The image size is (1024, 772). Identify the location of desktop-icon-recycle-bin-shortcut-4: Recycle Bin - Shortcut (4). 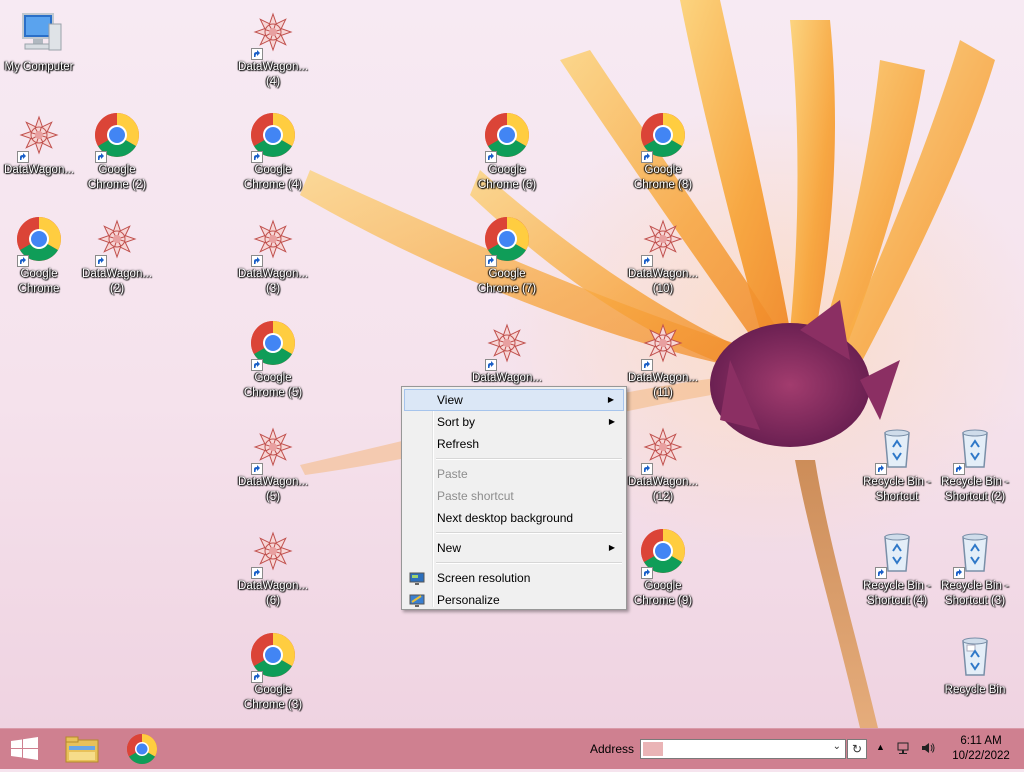
(897, 568).